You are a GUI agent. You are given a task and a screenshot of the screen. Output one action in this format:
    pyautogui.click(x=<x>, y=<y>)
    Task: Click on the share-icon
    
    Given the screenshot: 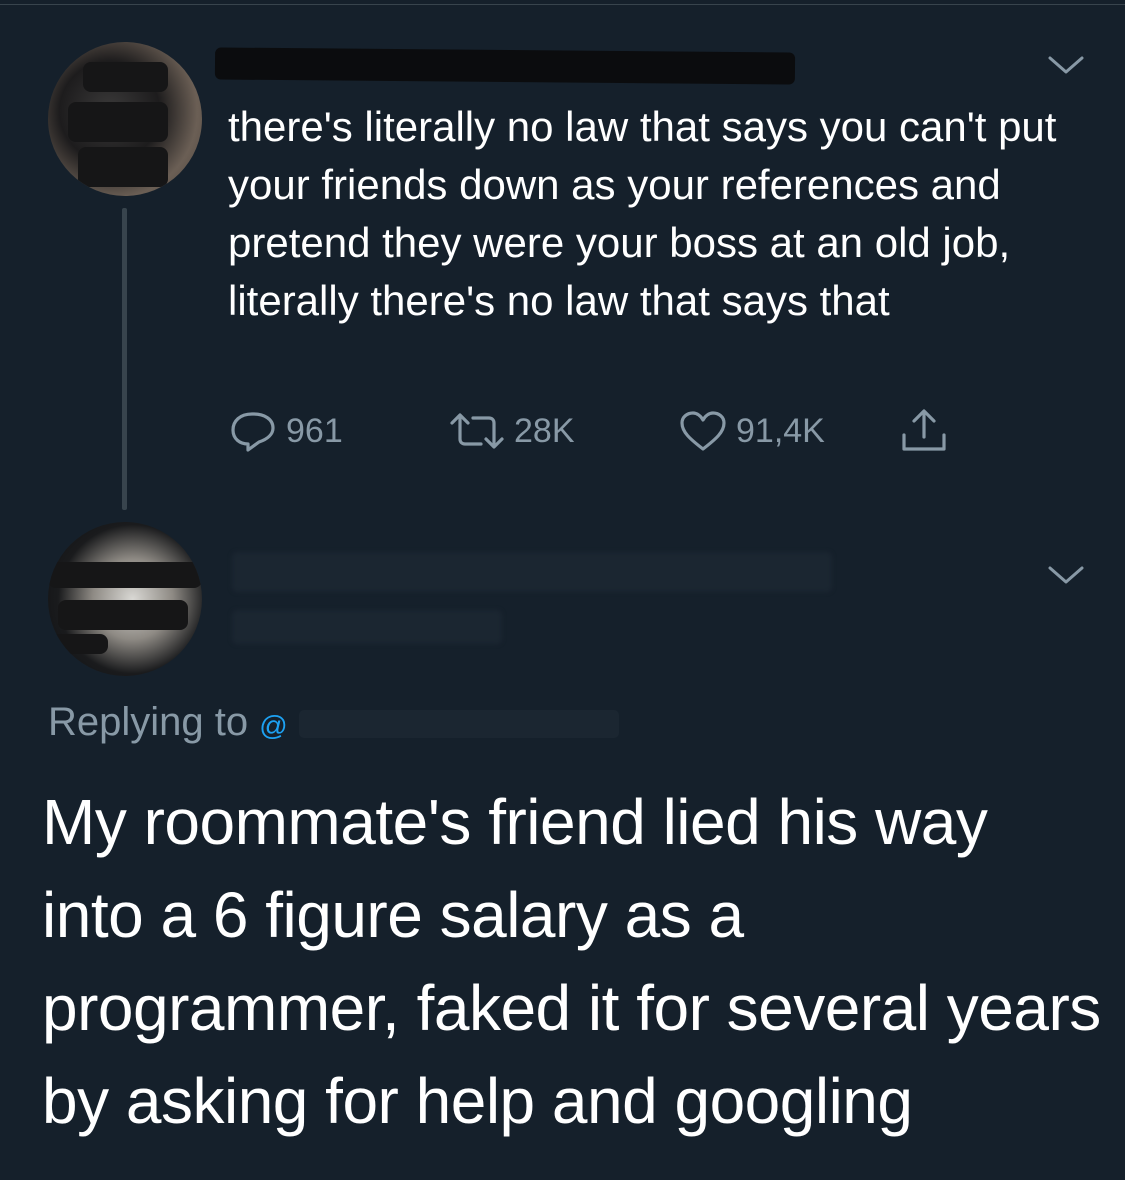 What is the action you would take?
    pyautogui.click(x=924, y=430)
    